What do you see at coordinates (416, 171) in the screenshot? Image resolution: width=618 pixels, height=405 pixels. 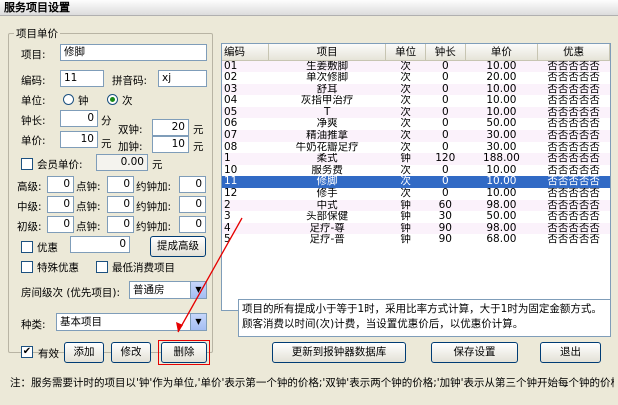 I see `table-row: 10 服务费 次 0 10.00 否否否否否` at bounding box center [416, 171].